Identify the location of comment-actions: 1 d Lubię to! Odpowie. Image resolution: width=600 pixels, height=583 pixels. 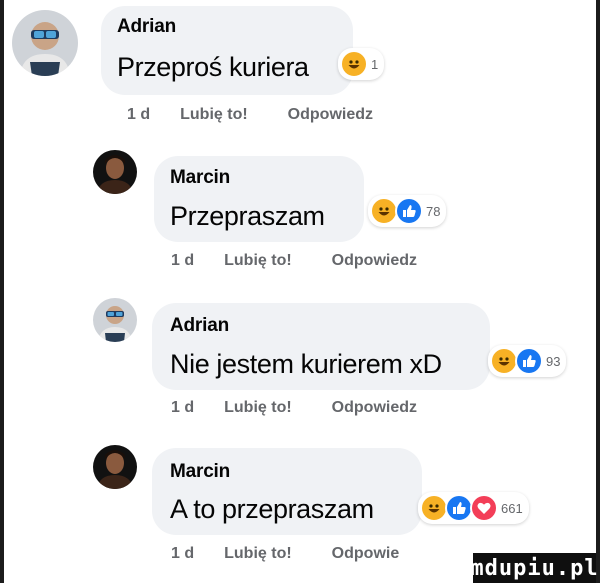
(300, 554).